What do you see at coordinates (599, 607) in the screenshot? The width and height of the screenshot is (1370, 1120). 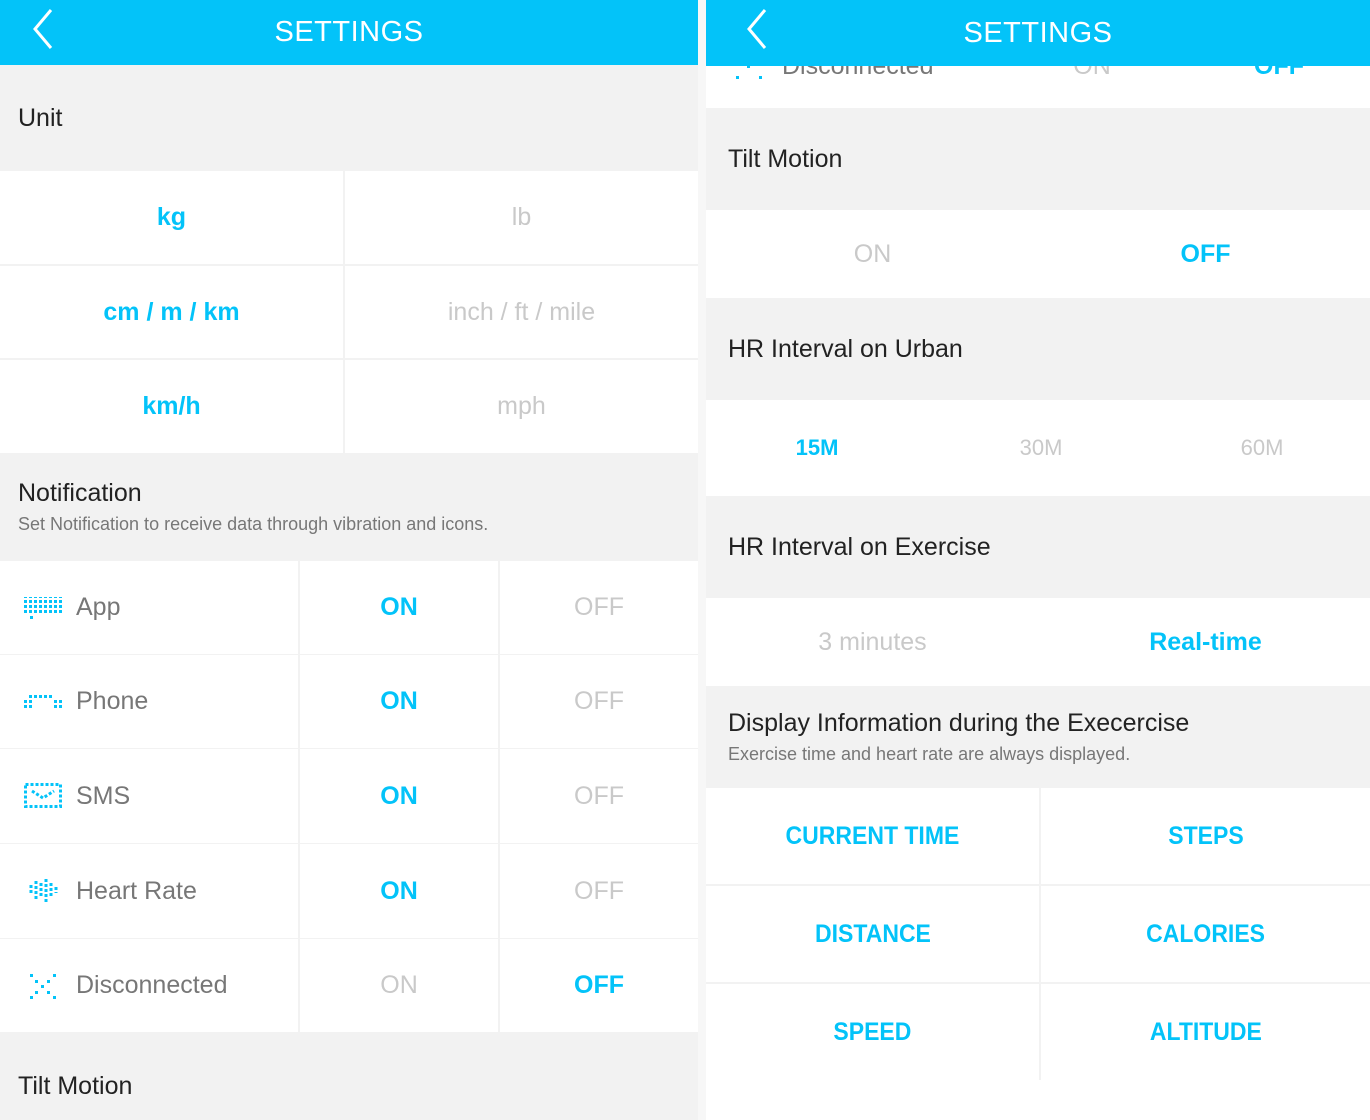 I see `app-off-button: OFF` at bounding box center [599, 607].